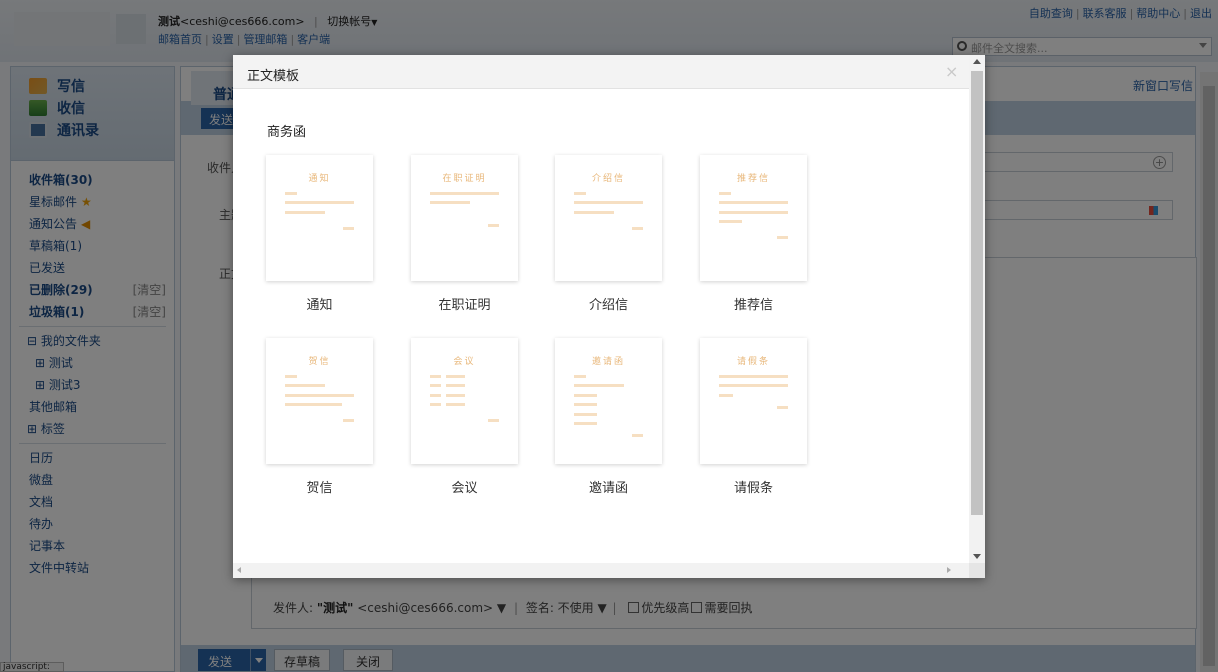 Image resolution: width=1218 pixels, height=672 pixels. I want to click on section-title: 商务函, so click(287, 132).